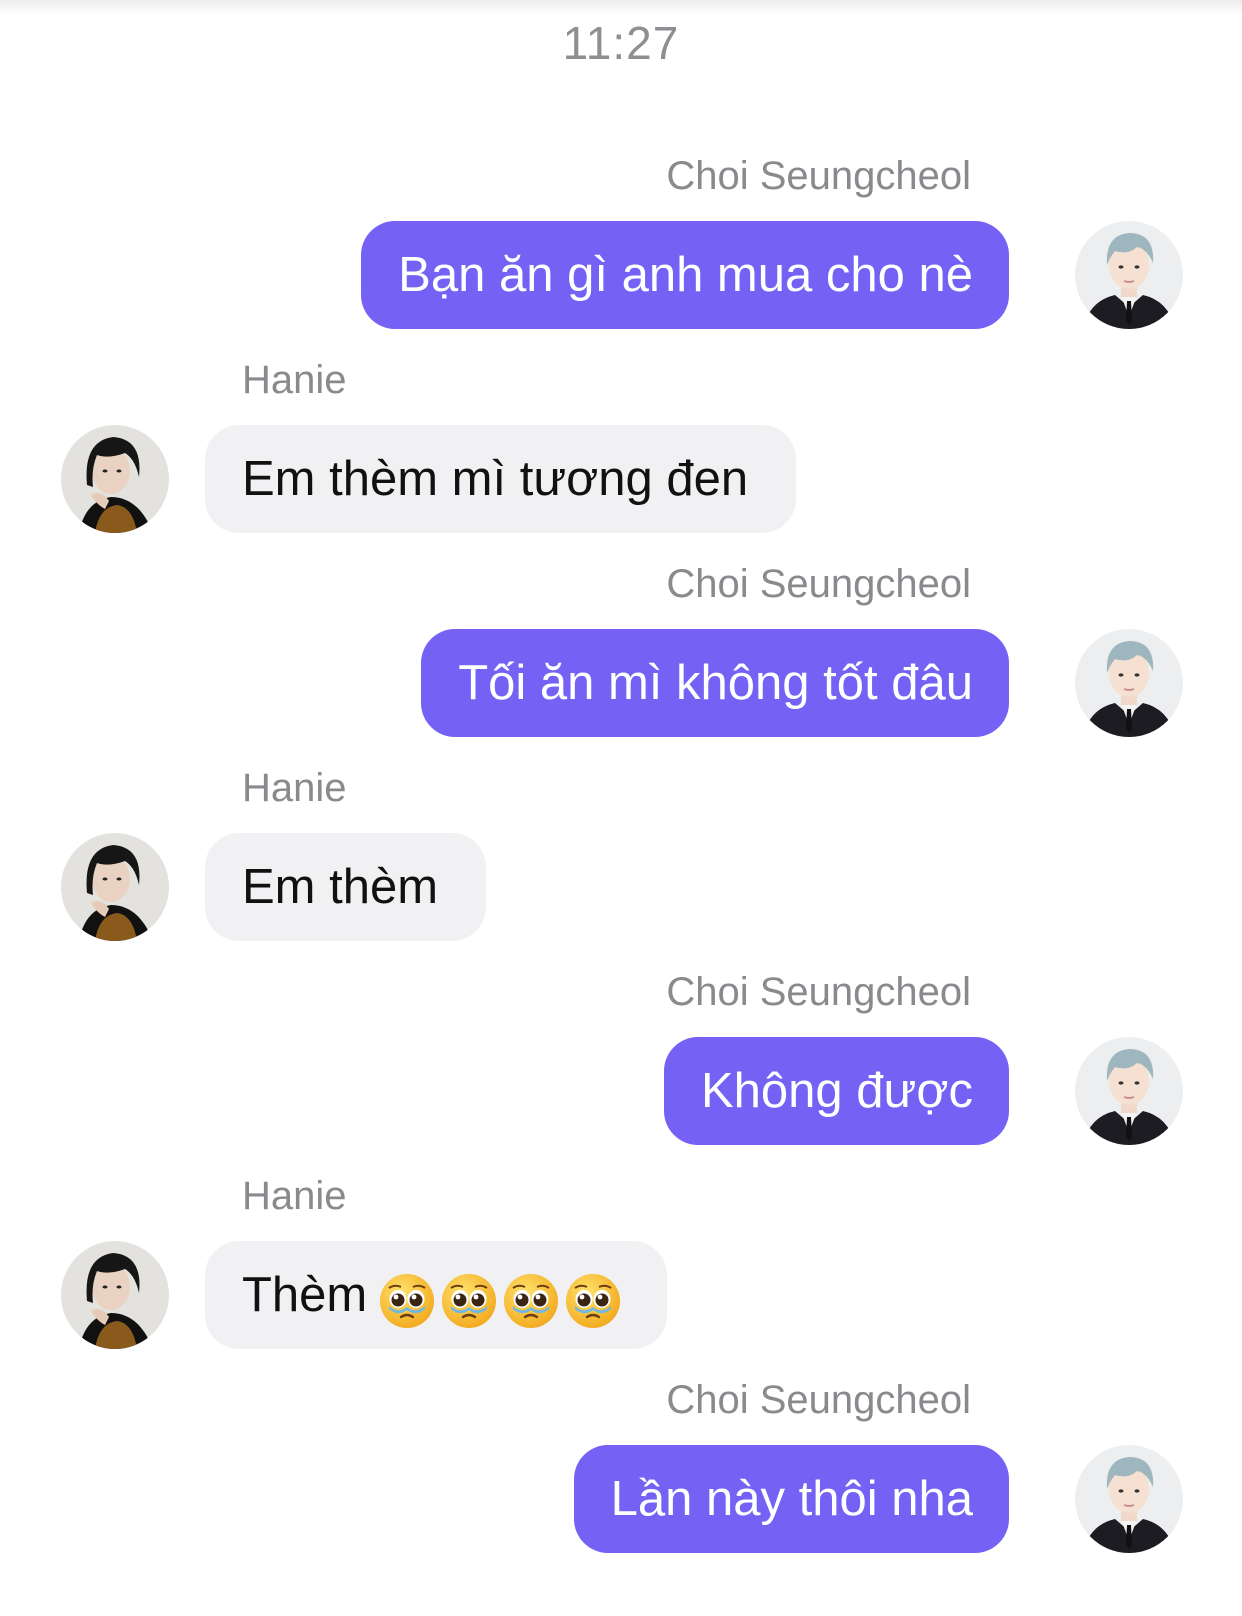 This screenshot has width=1242, height=1616. Describe the element at coordinates (685, 275) in the screenshot. I see `outgoing-message-bubble: Bạn ăn gì anh mua cho nè` at that location.